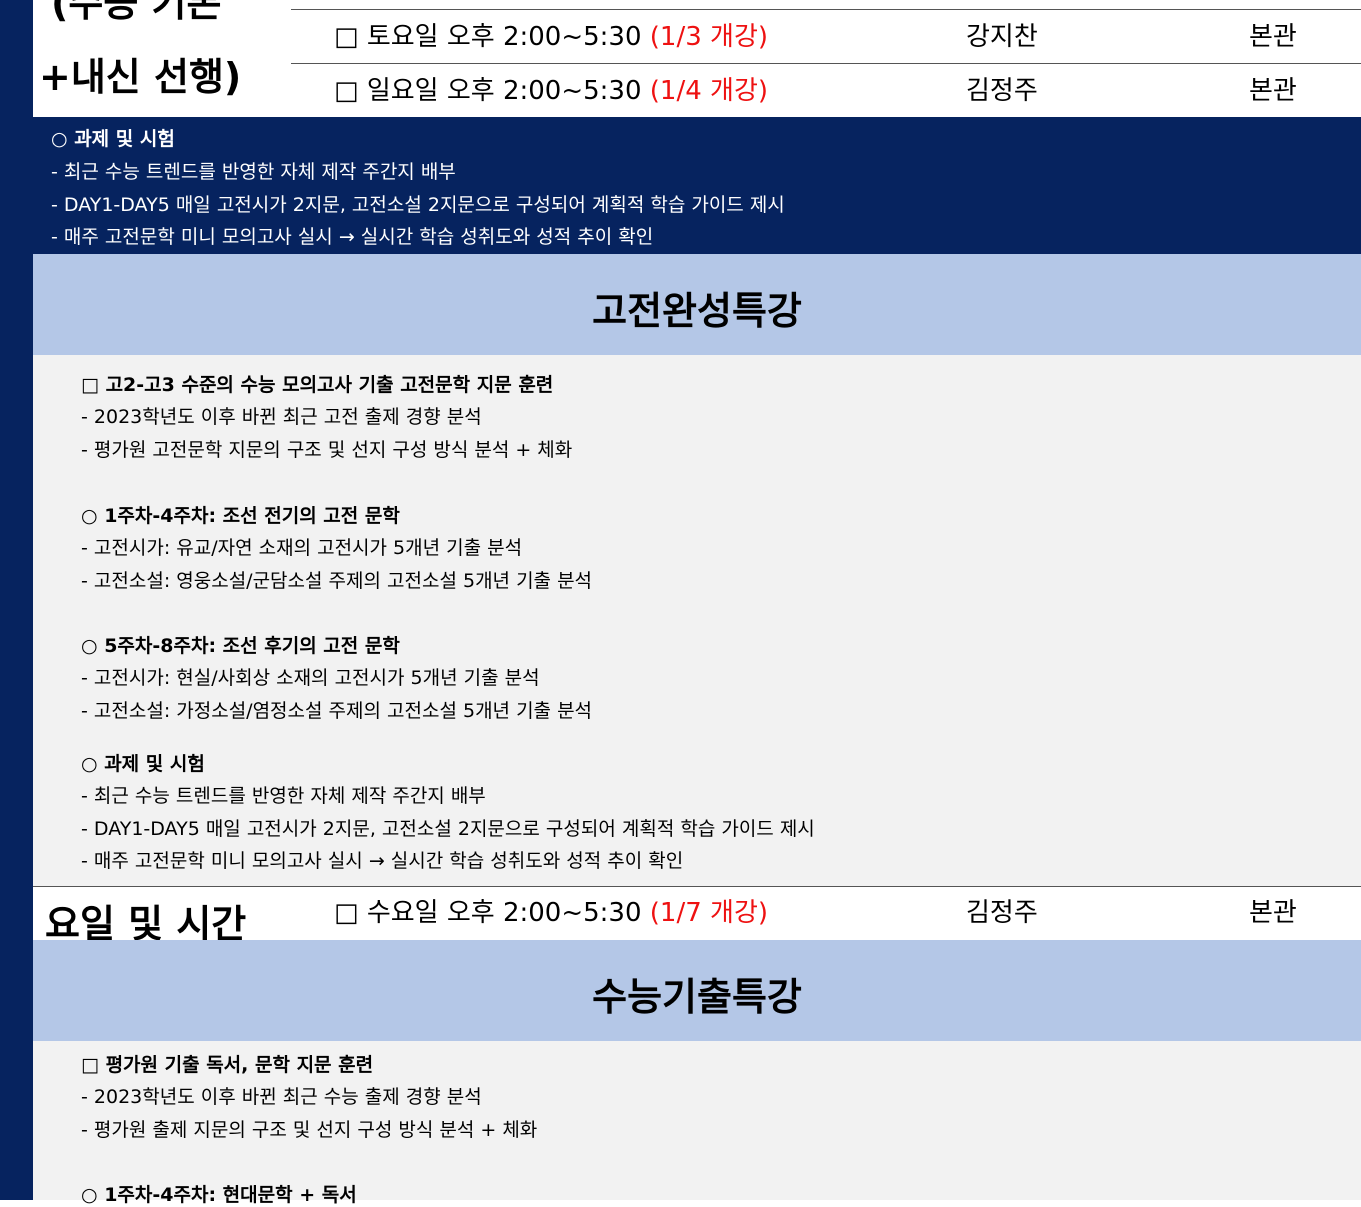 The image size is (1361, 1207). I want to click on course-name-line2: +내신 선행), so click(140, 77).